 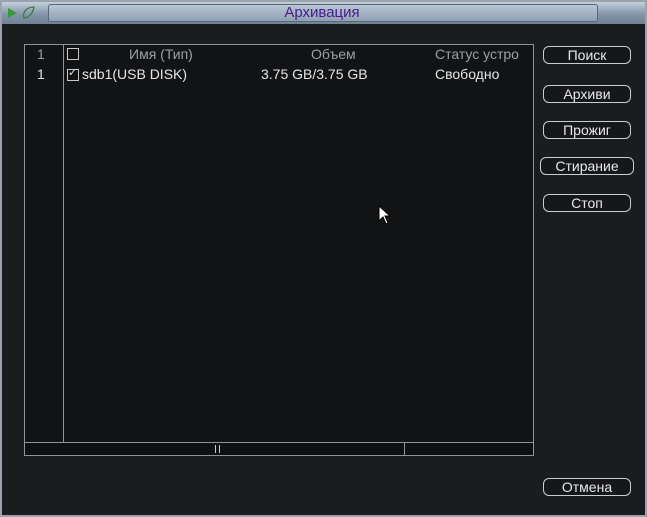 What do you see at coordinates (189, 54) in the screenshot?
I see `header-name: Имя (Тип)` at bounding box center [189, 54].